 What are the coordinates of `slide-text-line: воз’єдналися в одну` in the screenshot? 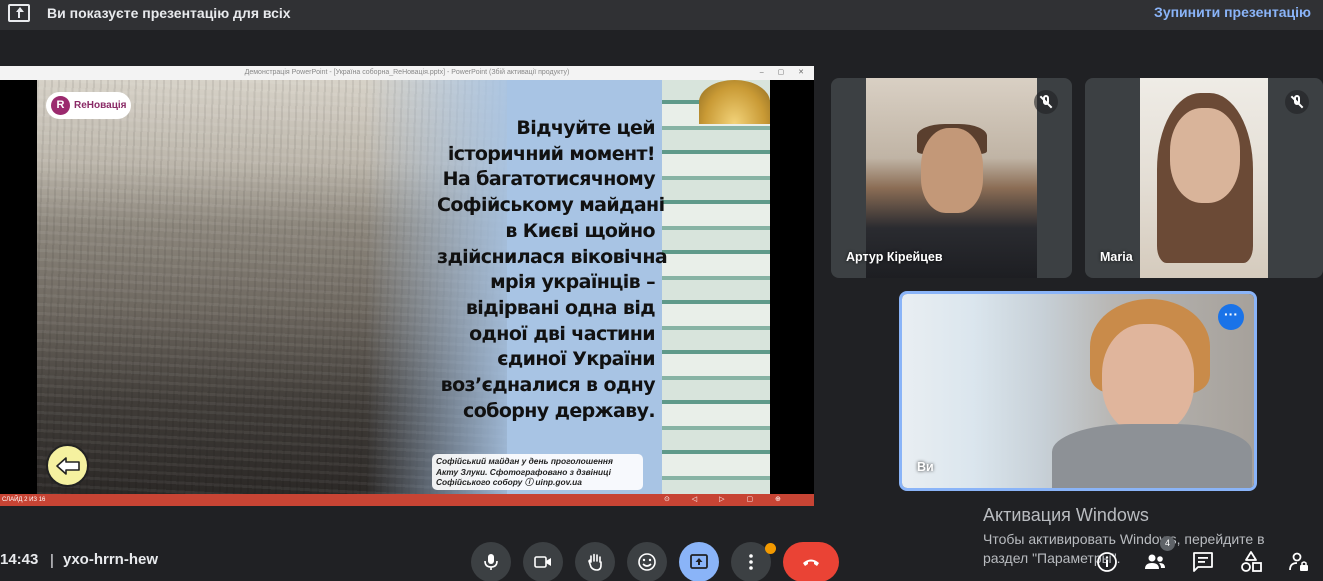 It's located at (548, 385).